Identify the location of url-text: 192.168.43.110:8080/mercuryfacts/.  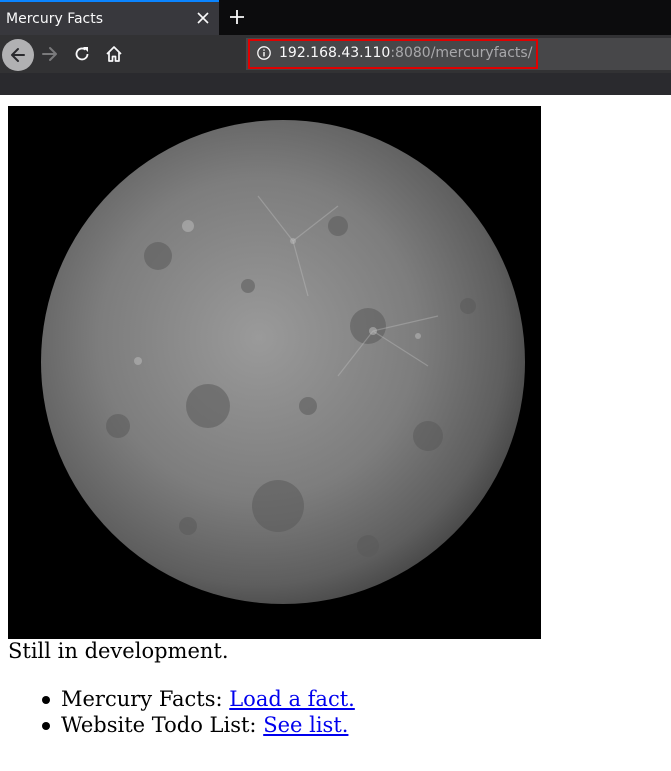
(405, 53).